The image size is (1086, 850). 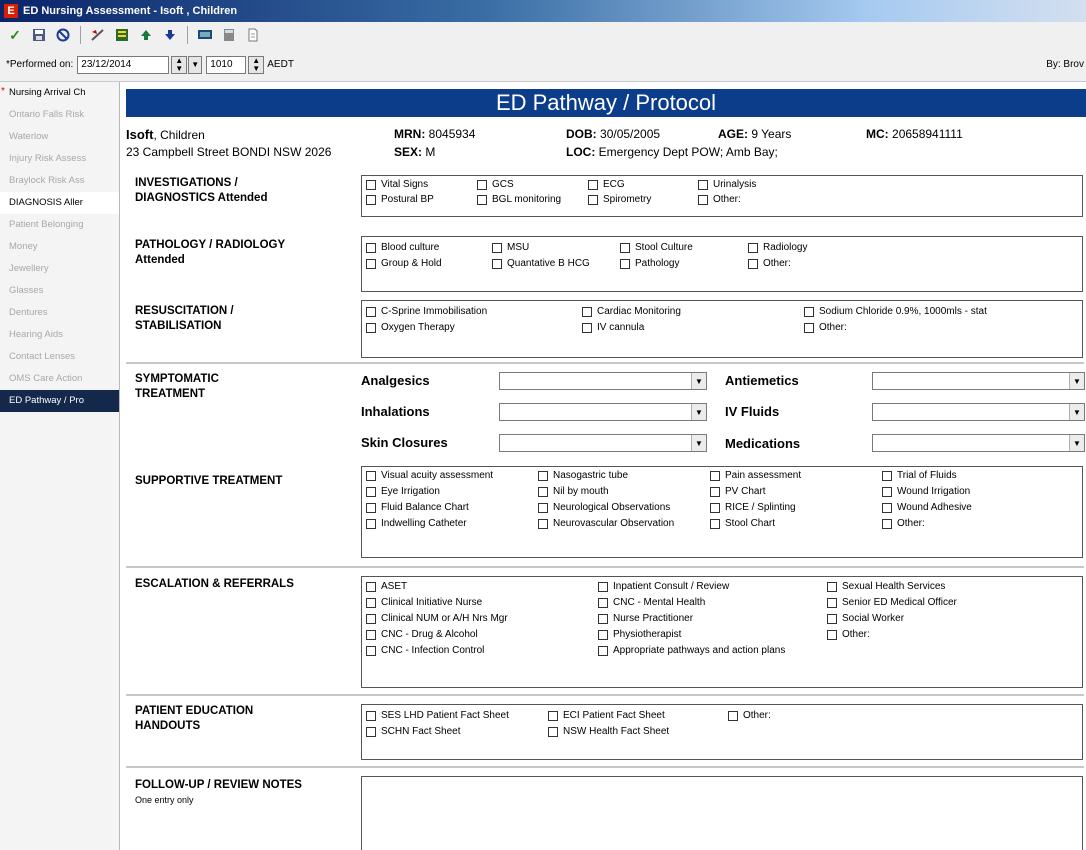 What do you see at coordinates (429, 475) in the screenshot?
I see `checkbox-visual-acuity: Visual acuity assessment` at bounding box center [429, 475].